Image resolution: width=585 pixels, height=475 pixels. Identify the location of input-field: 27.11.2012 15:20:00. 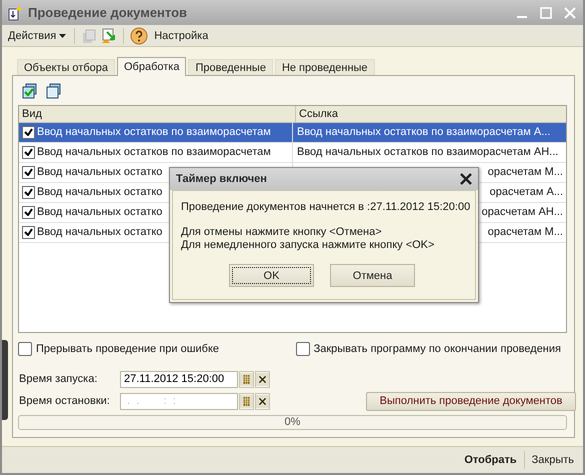
(179, 379).